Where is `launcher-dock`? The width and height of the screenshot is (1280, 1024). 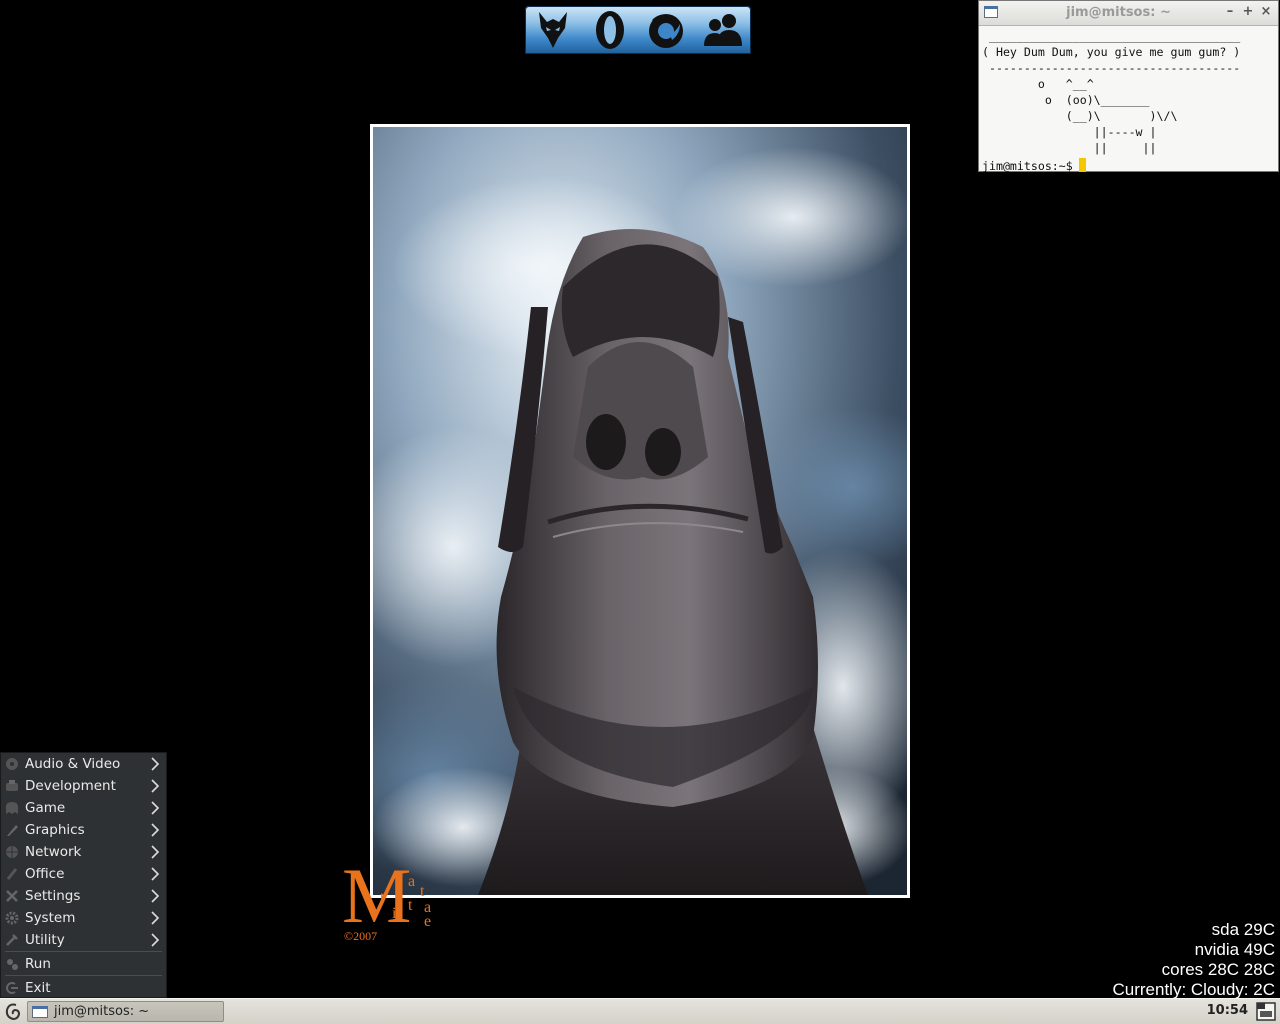 launcher-dock is located at coordinates (638, 30).